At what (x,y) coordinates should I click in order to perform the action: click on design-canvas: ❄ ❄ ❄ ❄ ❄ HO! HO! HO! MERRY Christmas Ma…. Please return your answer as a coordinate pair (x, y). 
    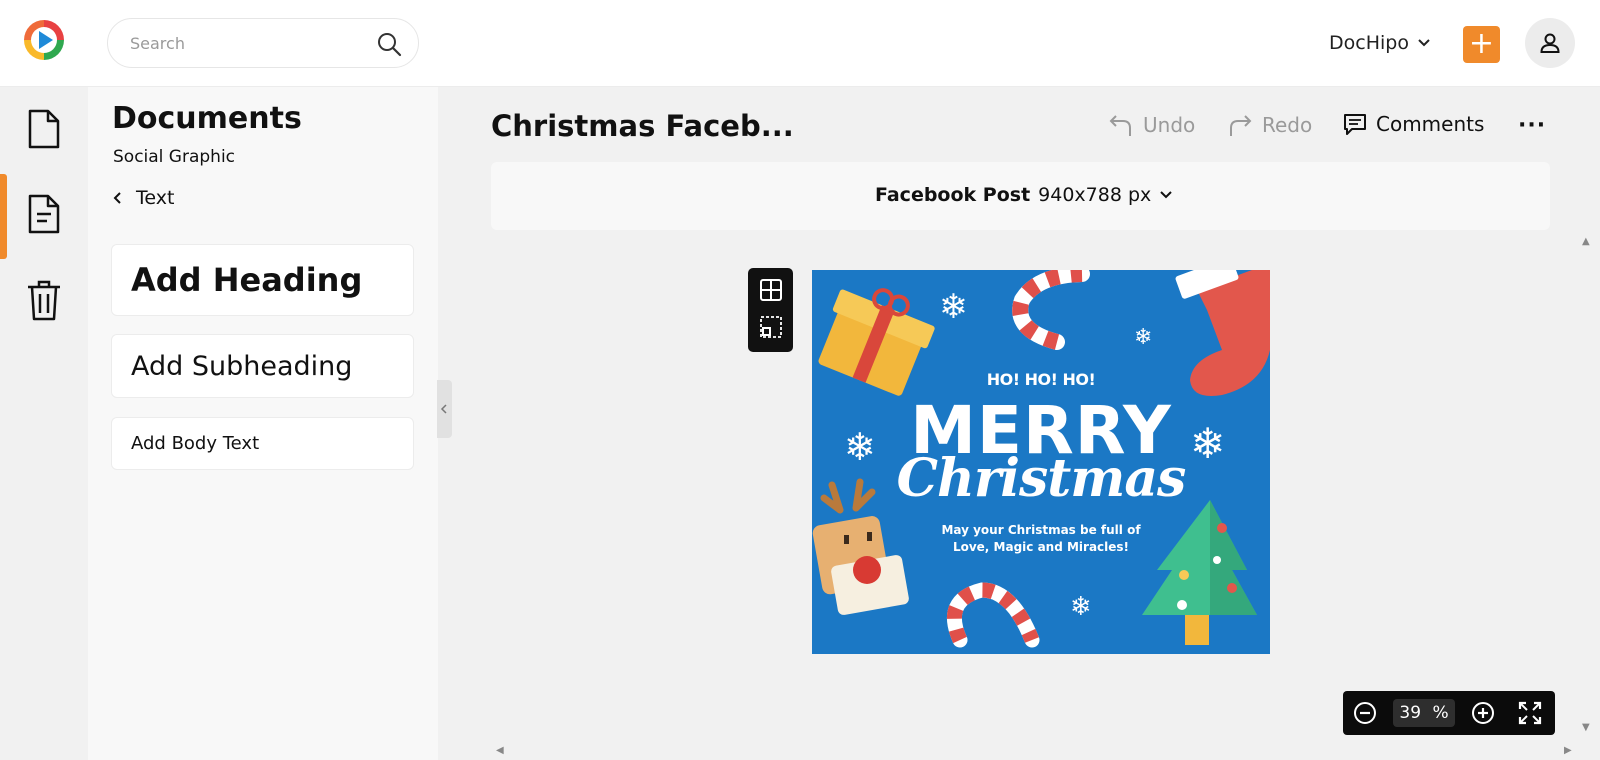
    Looking at the image, I should click on (1041, 462).